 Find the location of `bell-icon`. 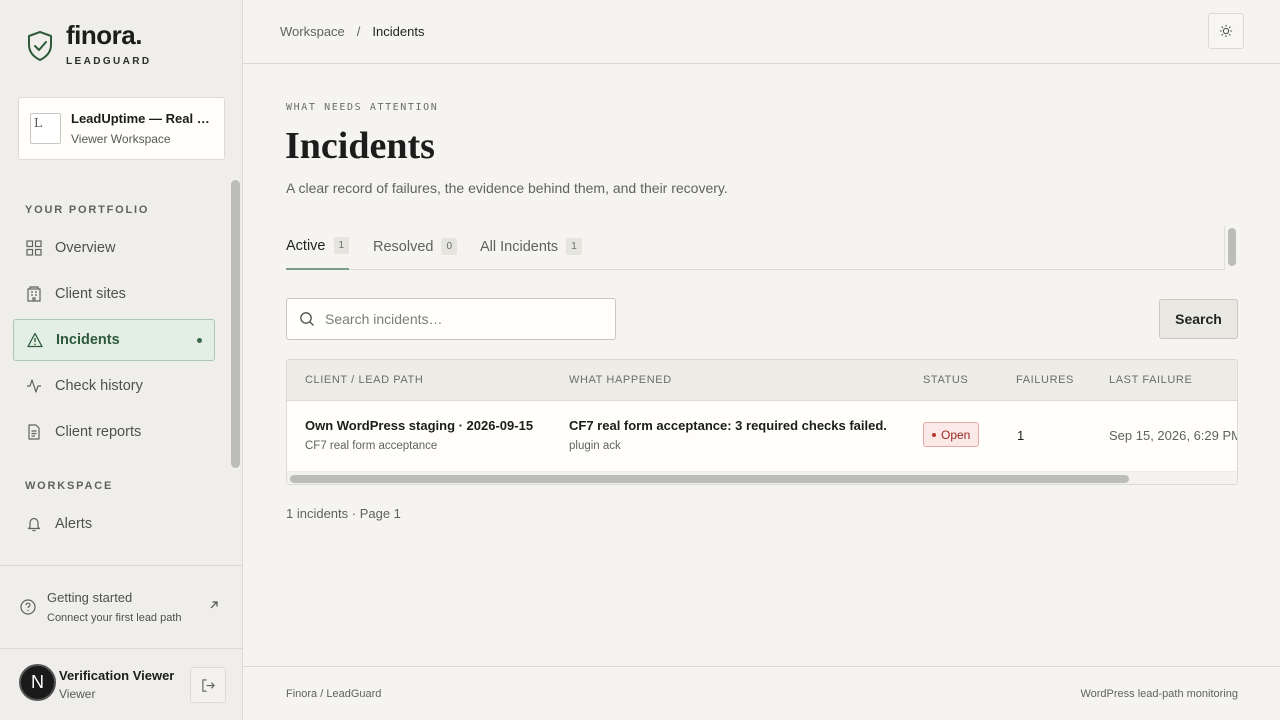

bell-icon is located at coordinates (34, 524).